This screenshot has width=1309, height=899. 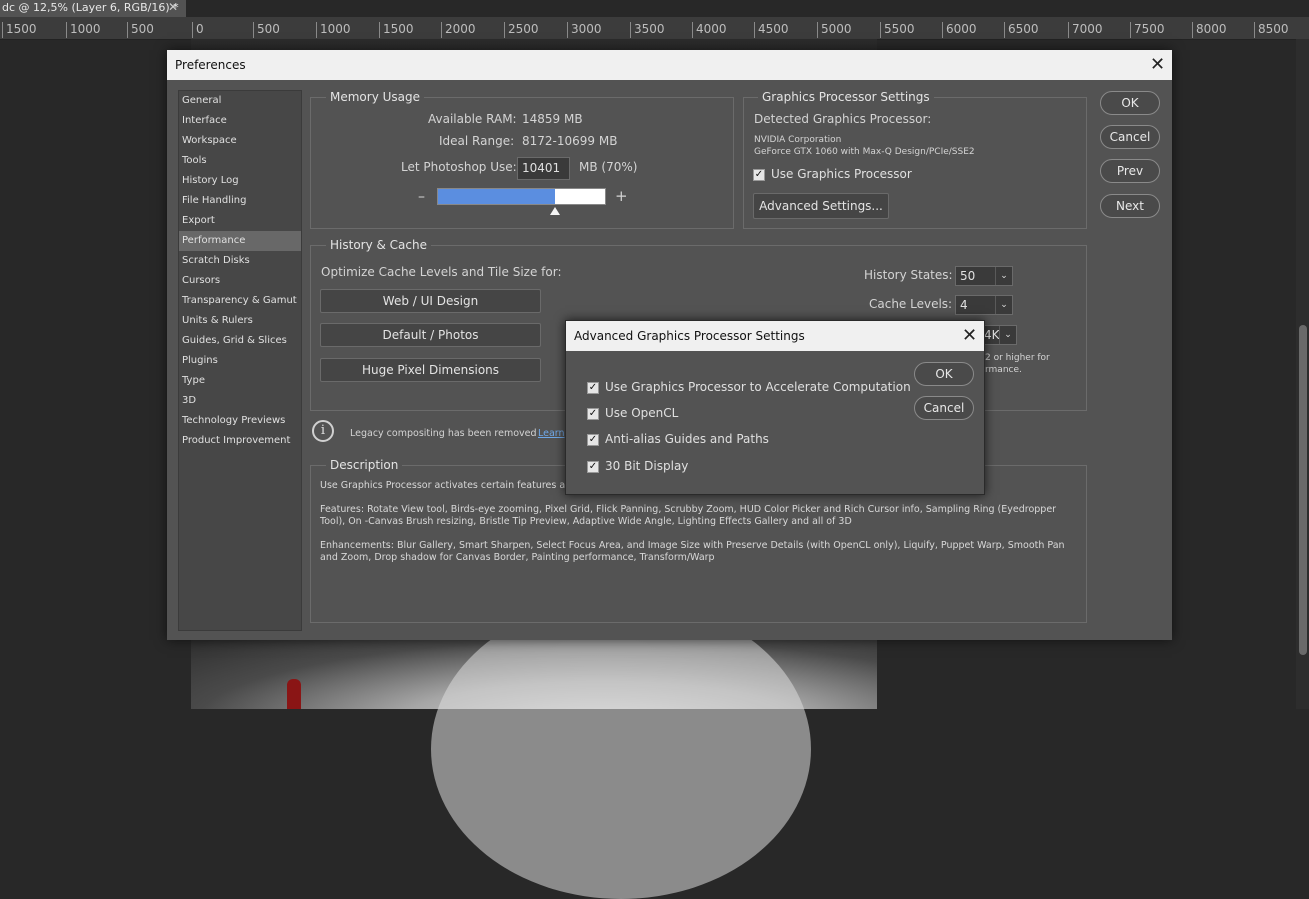 I want to click on history-states-value: 50, so click(x=968, y=276).